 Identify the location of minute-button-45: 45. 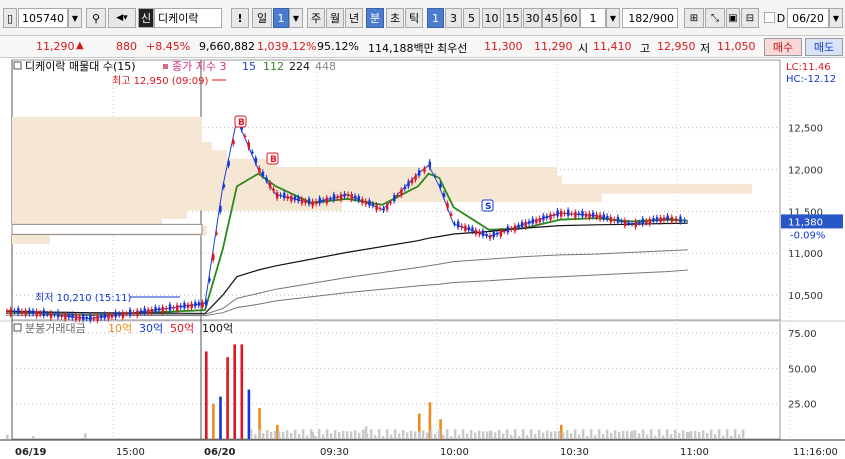
(551, 18).